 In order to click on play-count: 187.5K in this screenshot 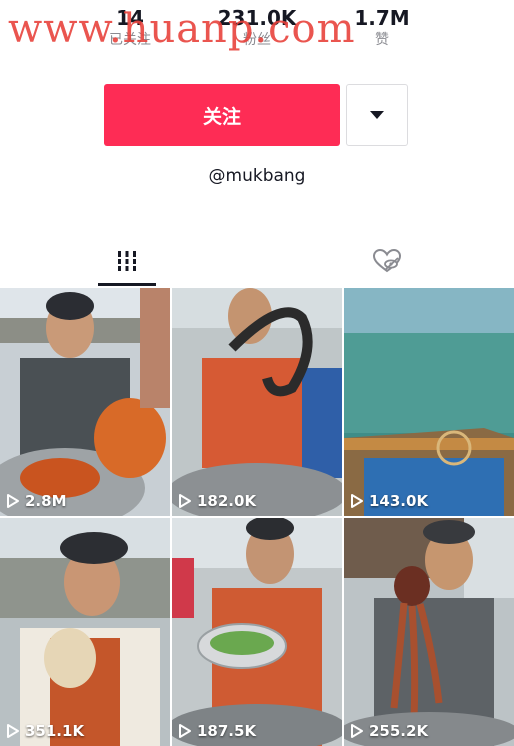, I will do `click(217, 731)`.